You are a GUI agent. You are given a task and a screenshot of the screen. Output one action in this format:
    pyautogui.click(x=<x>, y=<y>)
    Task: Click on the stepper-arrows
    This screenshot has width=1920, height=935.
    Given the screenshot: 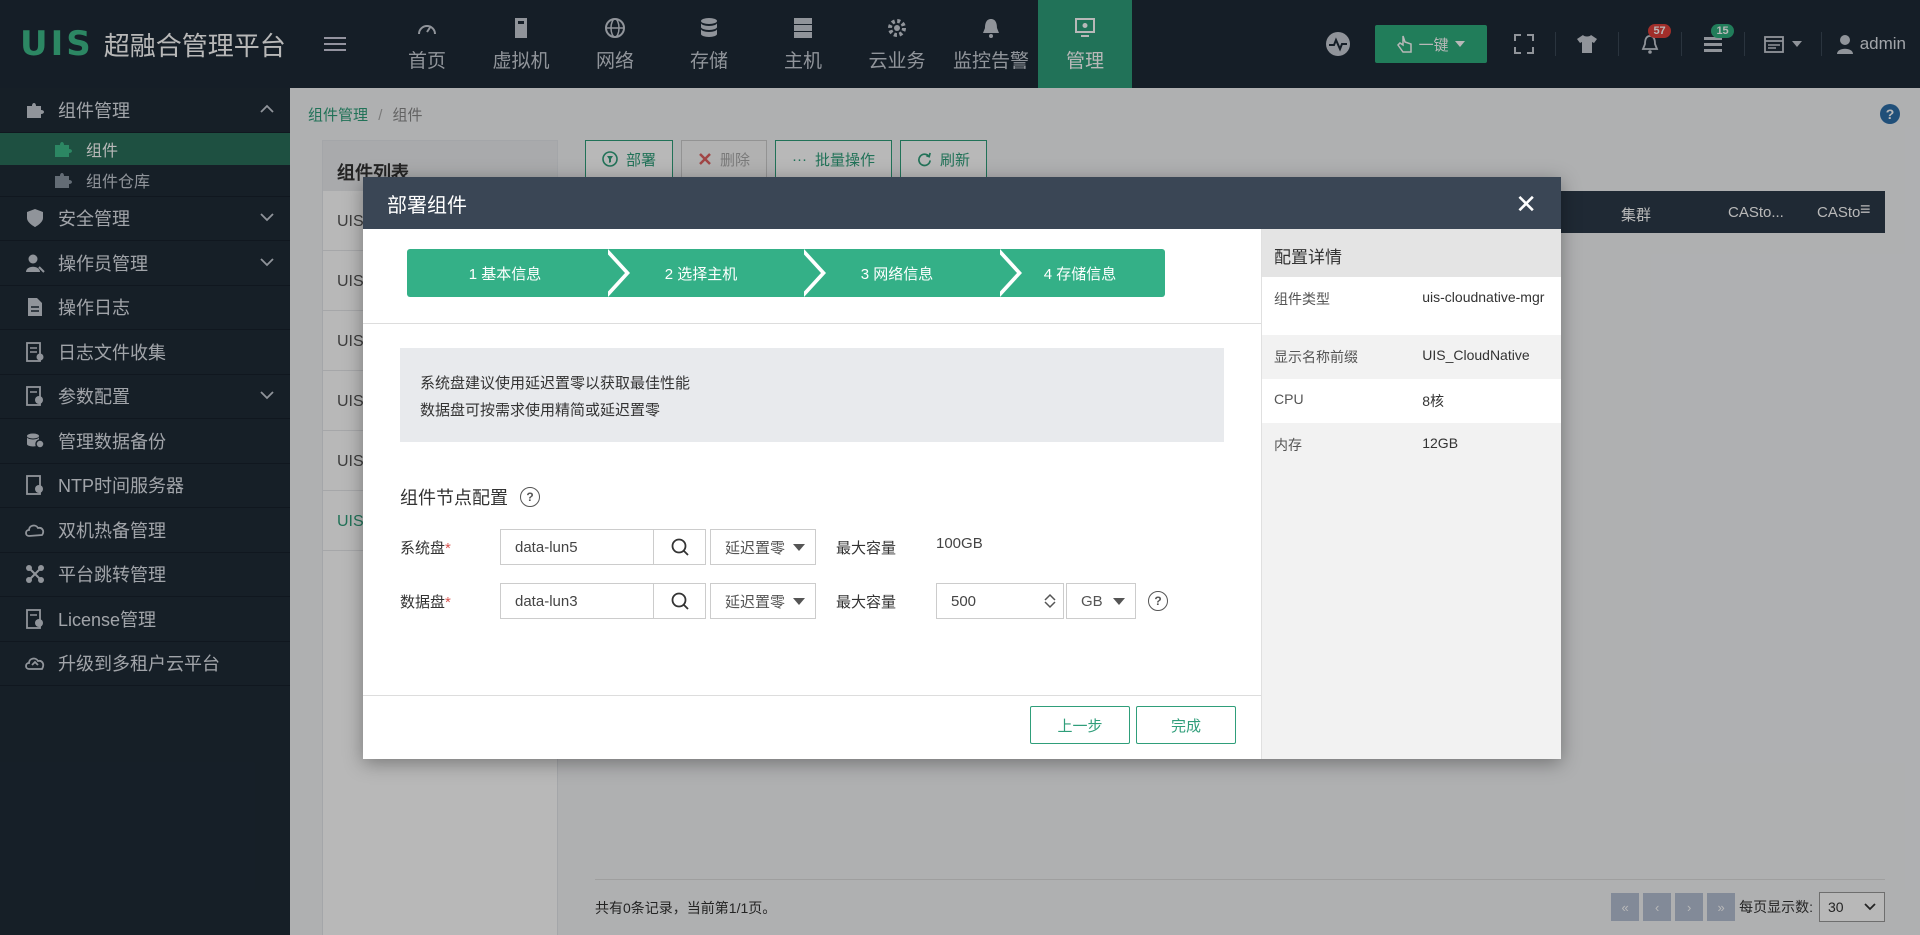 What is the action you would take?
    pyautogui.click(x=1050, y=601)
    